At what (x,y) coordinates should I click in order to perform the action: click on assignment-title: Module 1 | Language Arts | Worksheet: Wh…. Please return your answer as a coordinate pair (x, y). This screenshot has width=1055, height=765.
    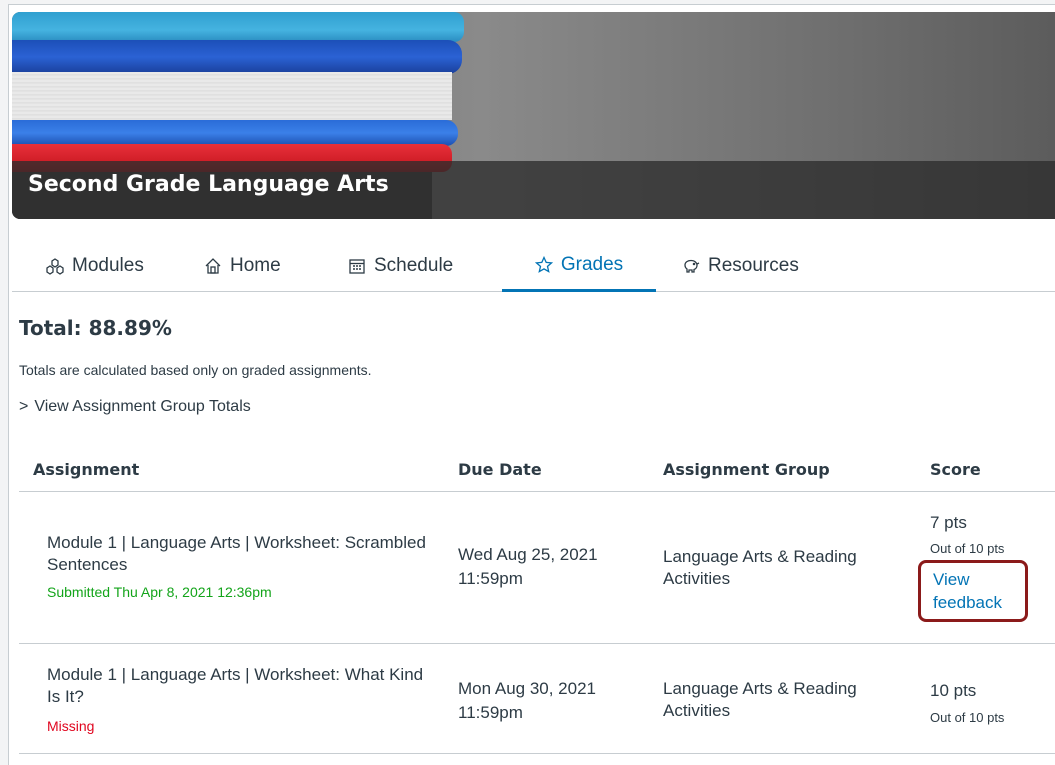
    Looking at the image, I should click on (237, 686).